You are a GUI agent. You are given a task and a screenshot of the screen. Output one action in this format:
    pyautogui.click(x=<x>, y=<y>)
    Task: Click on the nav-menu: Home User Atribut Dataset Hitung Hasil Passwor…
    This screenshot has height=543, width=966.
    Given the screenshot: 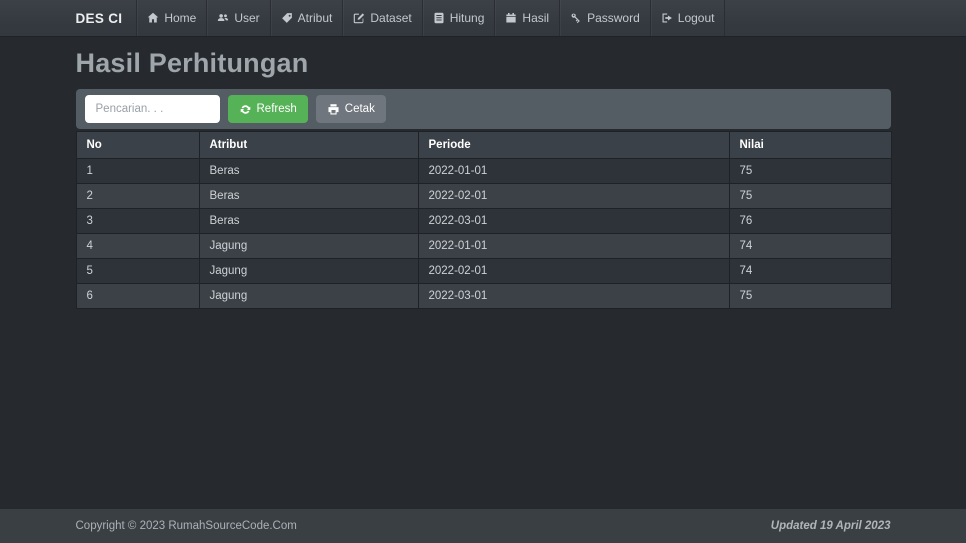 What is the action you would take?
    pyautogui.click(x=431, y=18)
    